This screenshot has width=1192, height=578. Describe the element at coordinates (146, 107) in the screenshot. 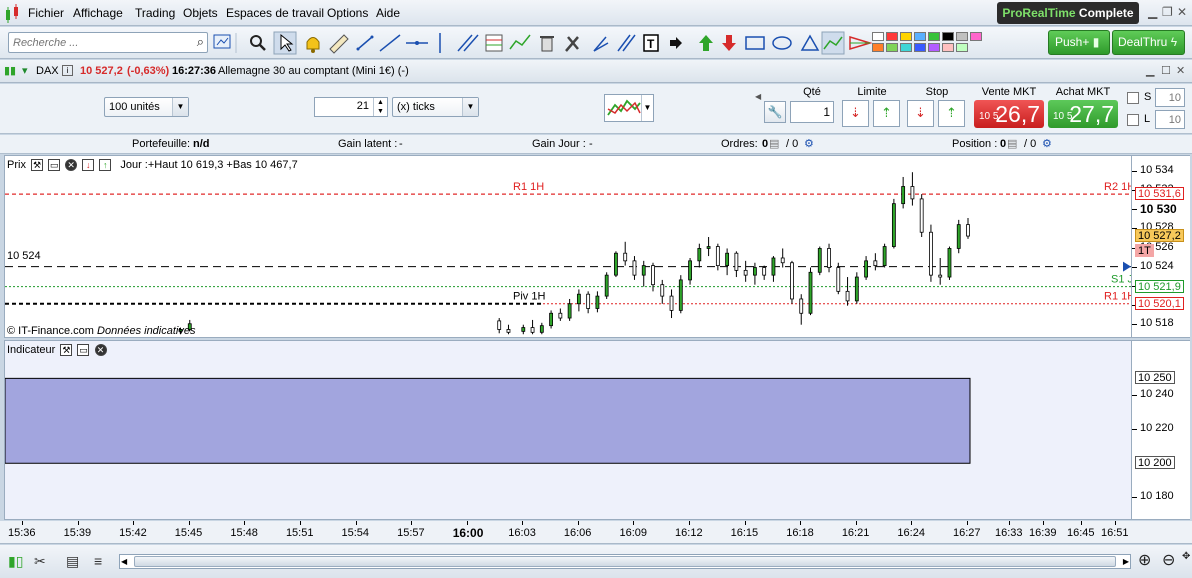

I see `units-dropdown: 100 unités ▼` at that location.